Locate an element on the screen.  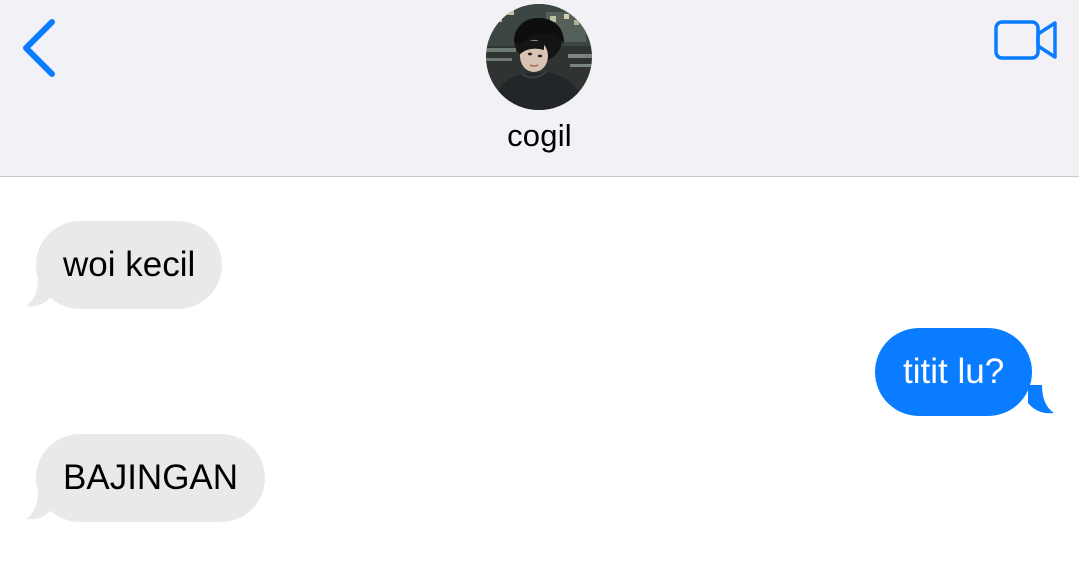
message-bubble-incoming: woi kecil is located at coordinates (129, 265).